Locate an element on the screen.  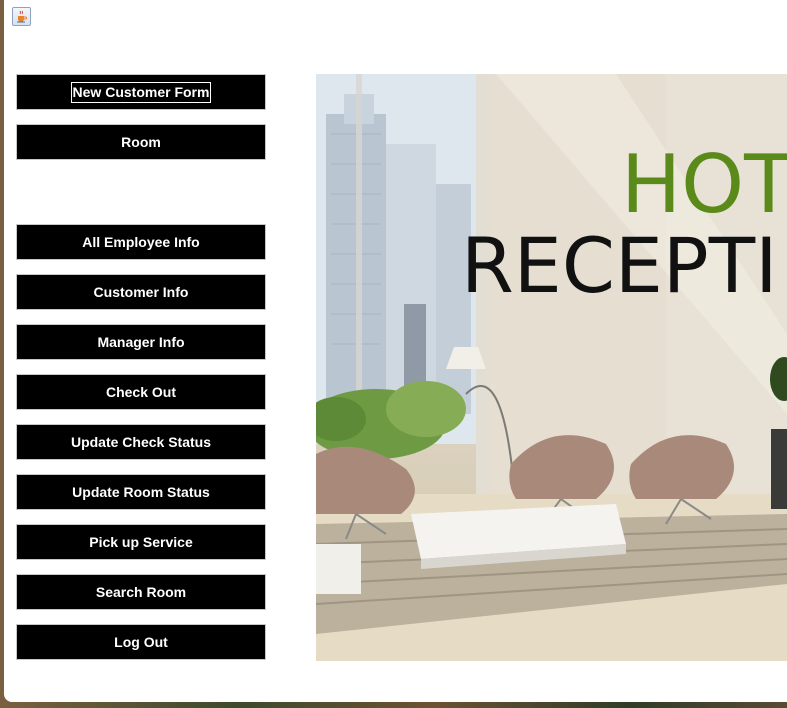
log-out-label: Log Out is located at coordinates (141, 641).